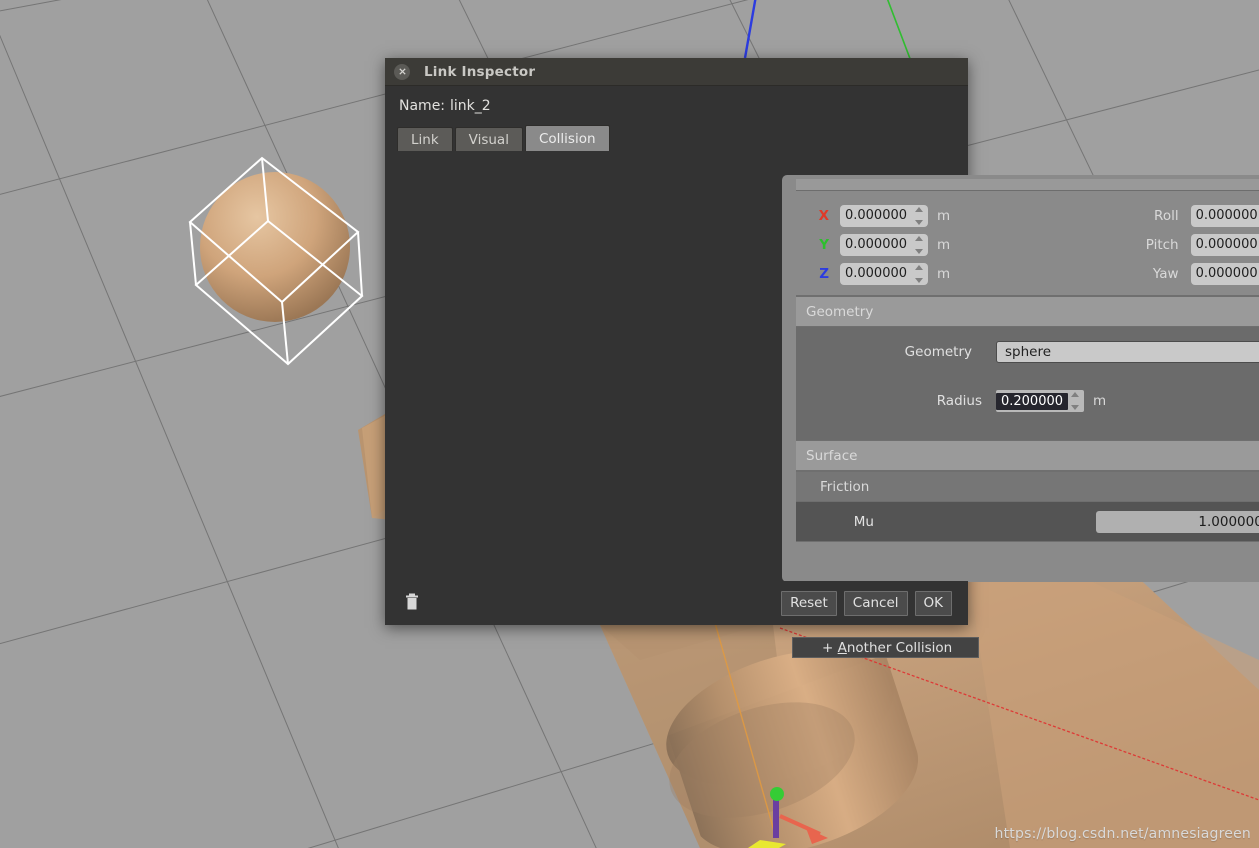 This screenshot has height=848, width=1259. Describe the element at coordinates (470, 106) in the screenshot. I see `link-name-value: link_2` at that location.